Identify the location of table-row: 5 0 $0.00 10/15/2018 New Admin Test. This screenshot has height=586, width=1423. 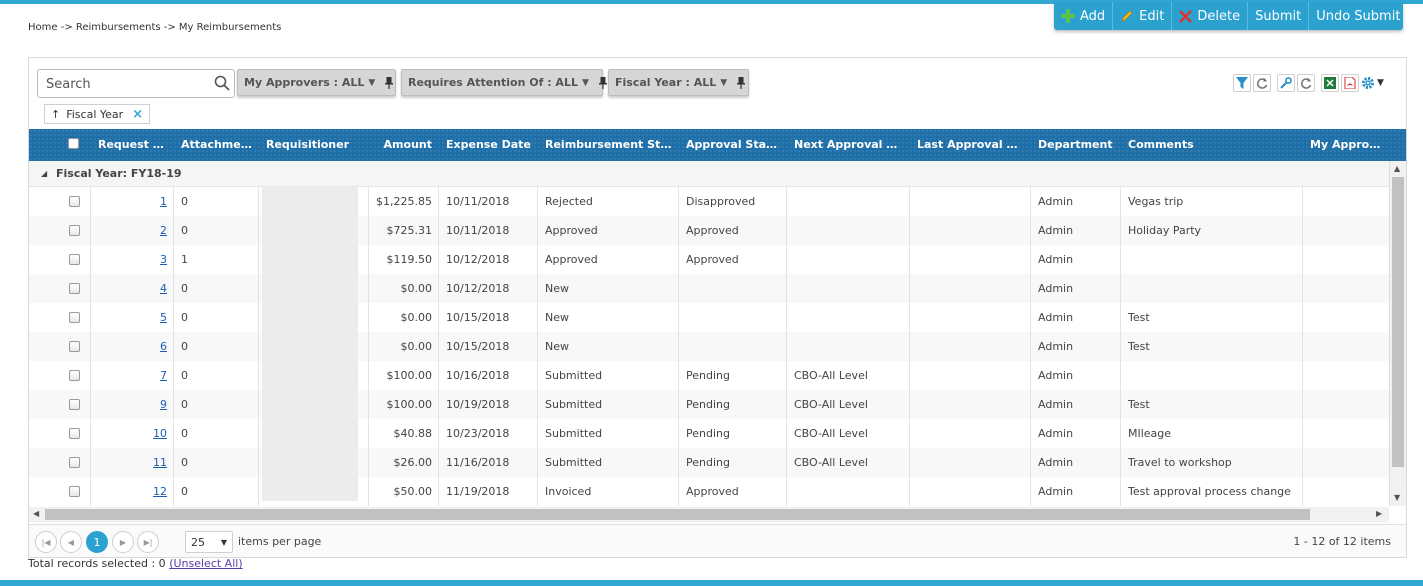
(709, 317).